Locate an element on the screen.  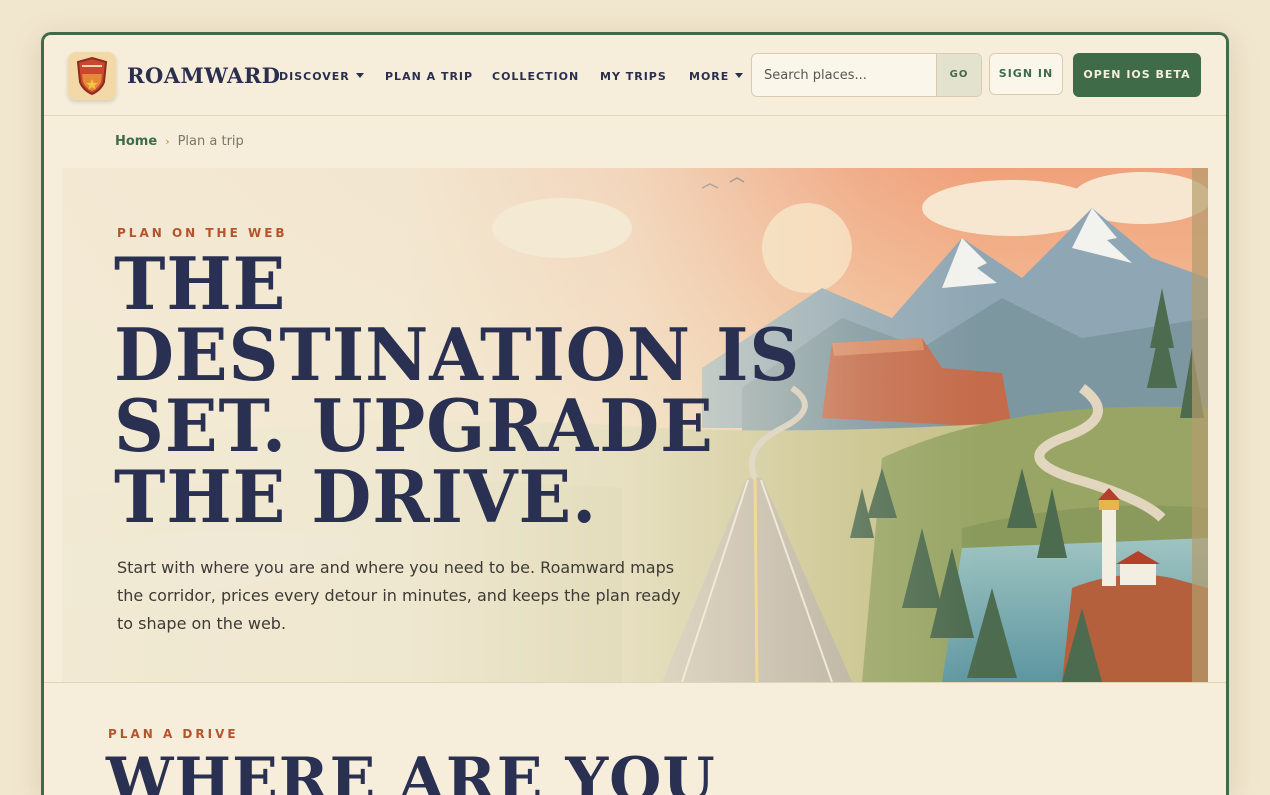
section-divider is located at coordinates (635, 682).